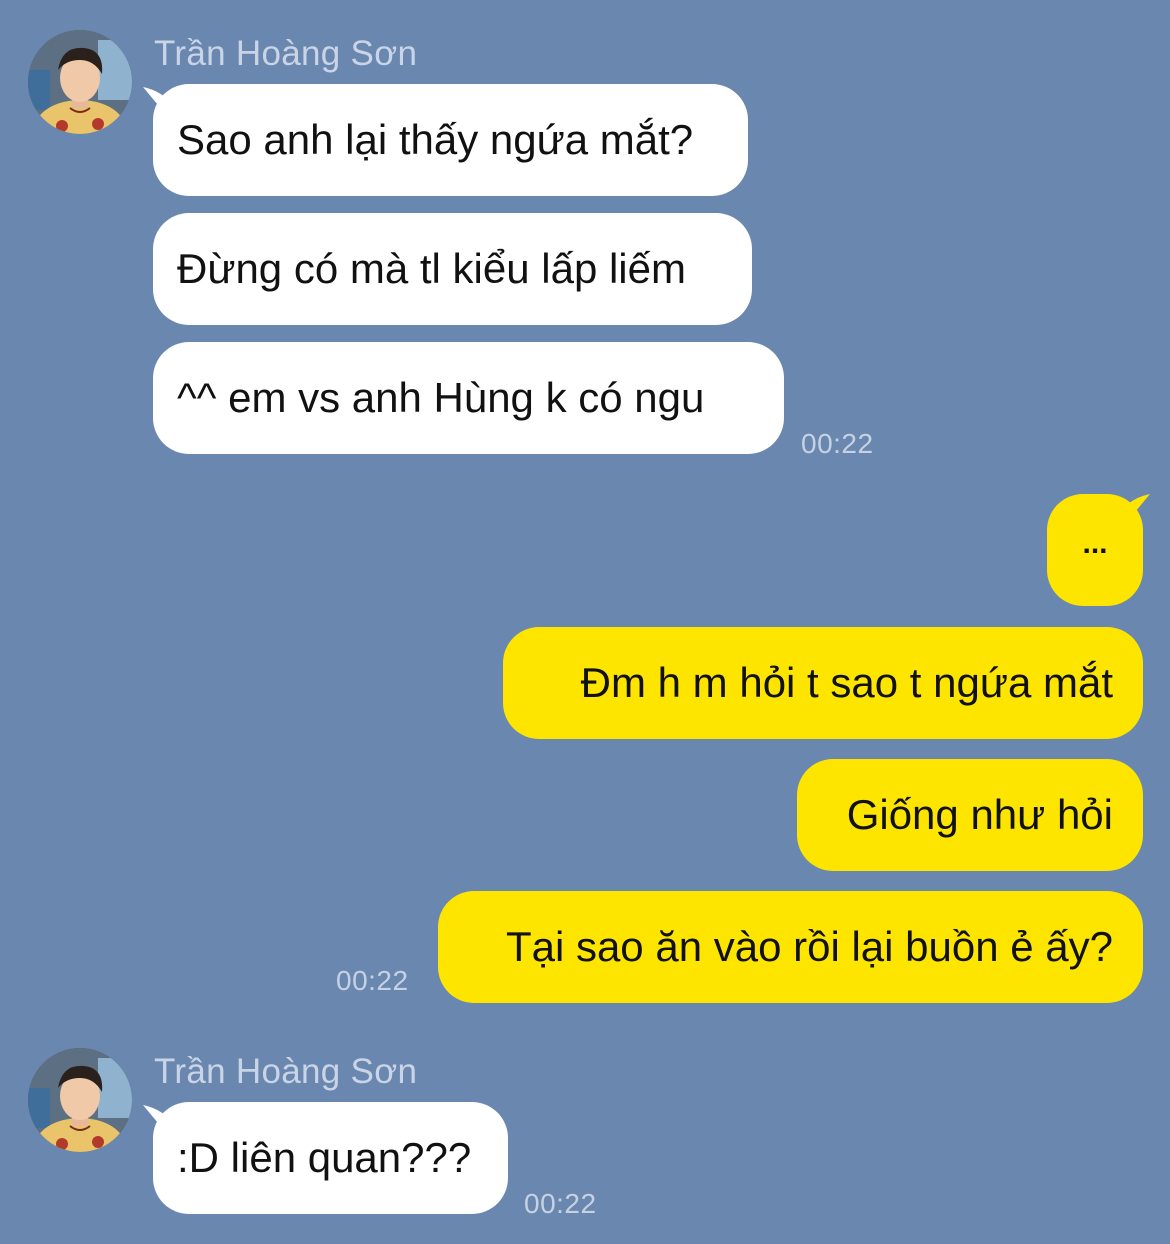 The height and width of the screenshot is (1244, 1170). Describe the element at coordinates (324, 1157) in the screenshot. I see `message-text: :D liên quan???` at that location.